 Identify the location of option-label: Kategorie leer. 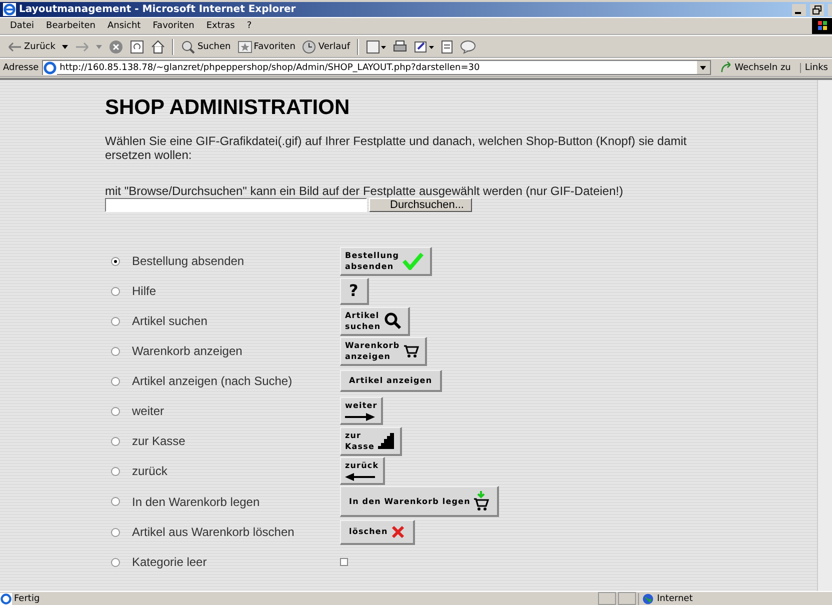
(170, 562).